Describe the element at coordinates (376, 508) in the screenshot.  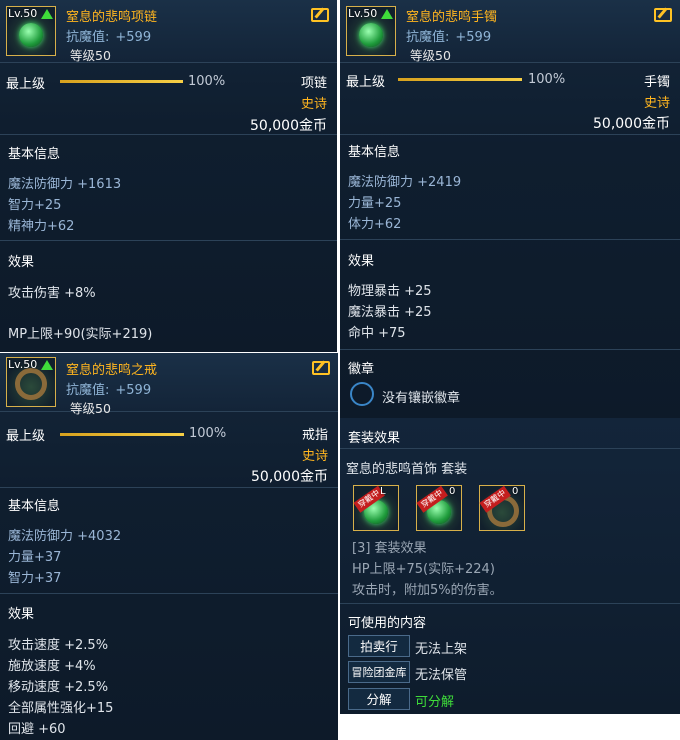
I see `set-item-necklace-icon: 穿戴中 L` at that location.